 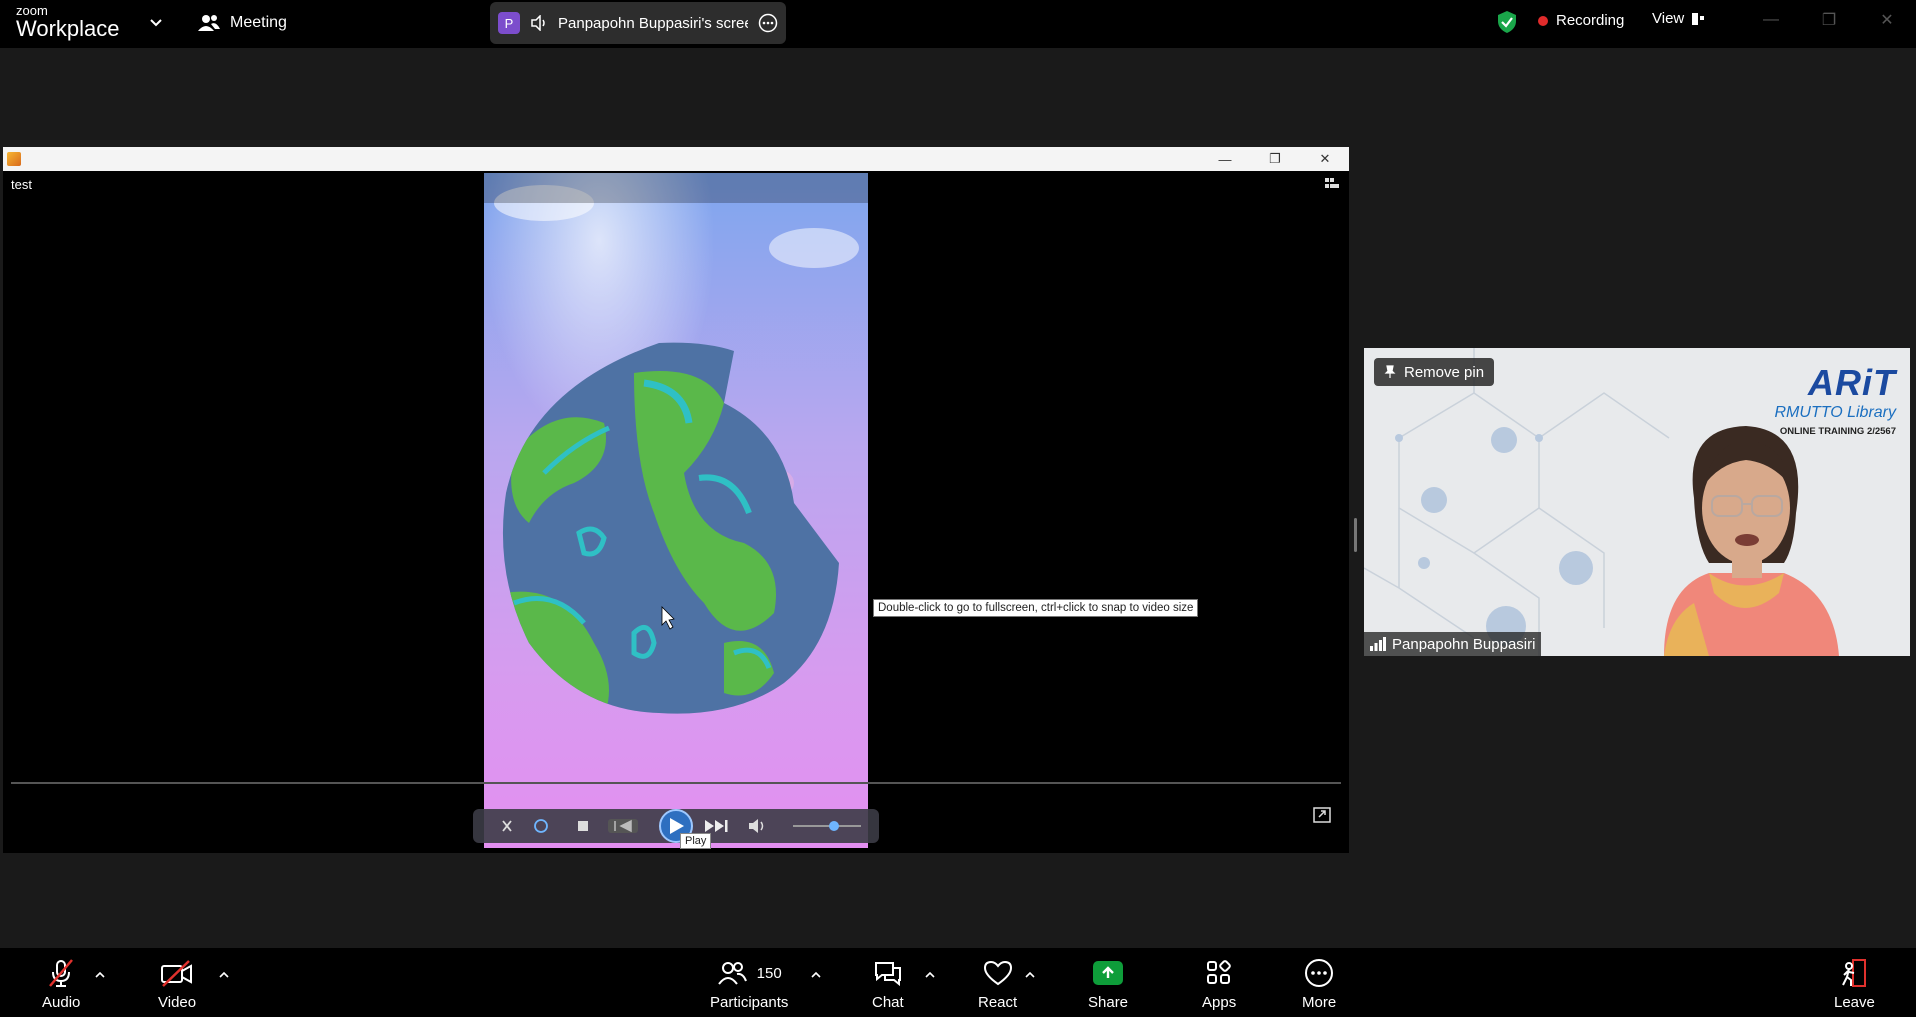 I want to click on presenter-avatar: P, so click(x=509, y=23).